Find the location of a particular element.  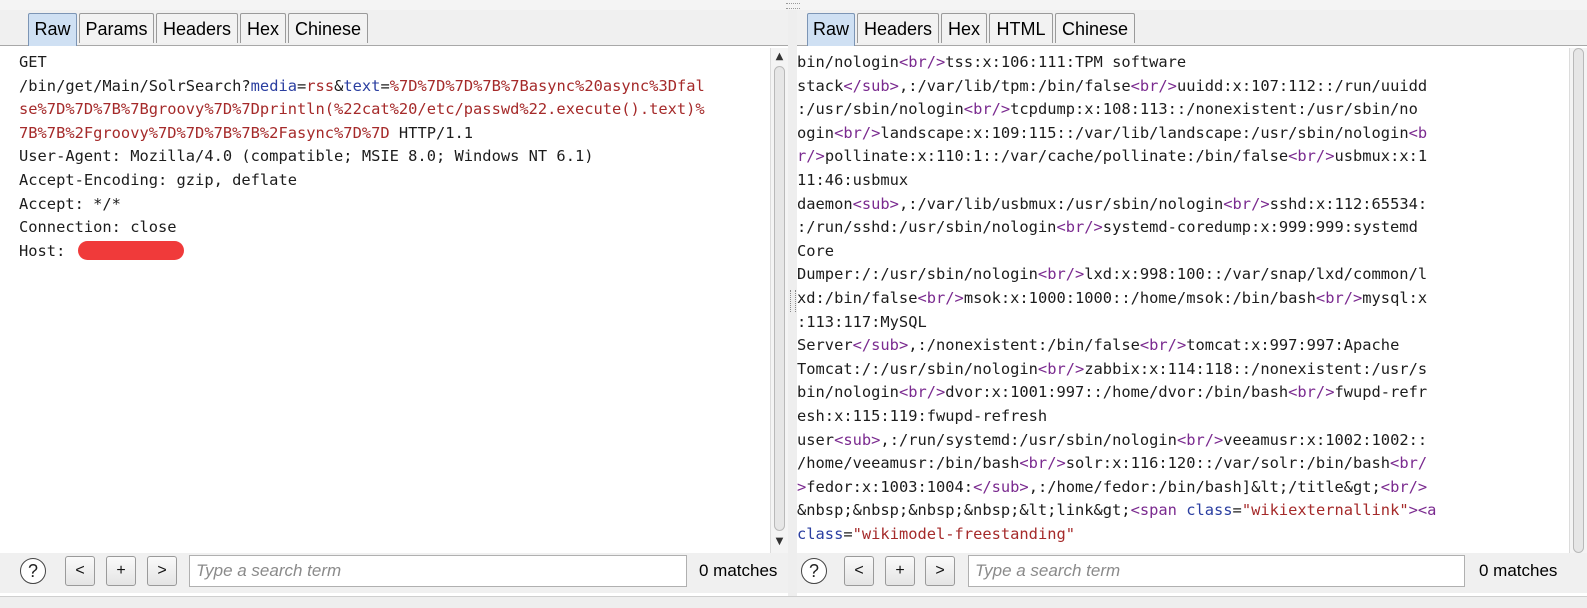

text-segment: bin/nologin is located at coordinates (848, 62).